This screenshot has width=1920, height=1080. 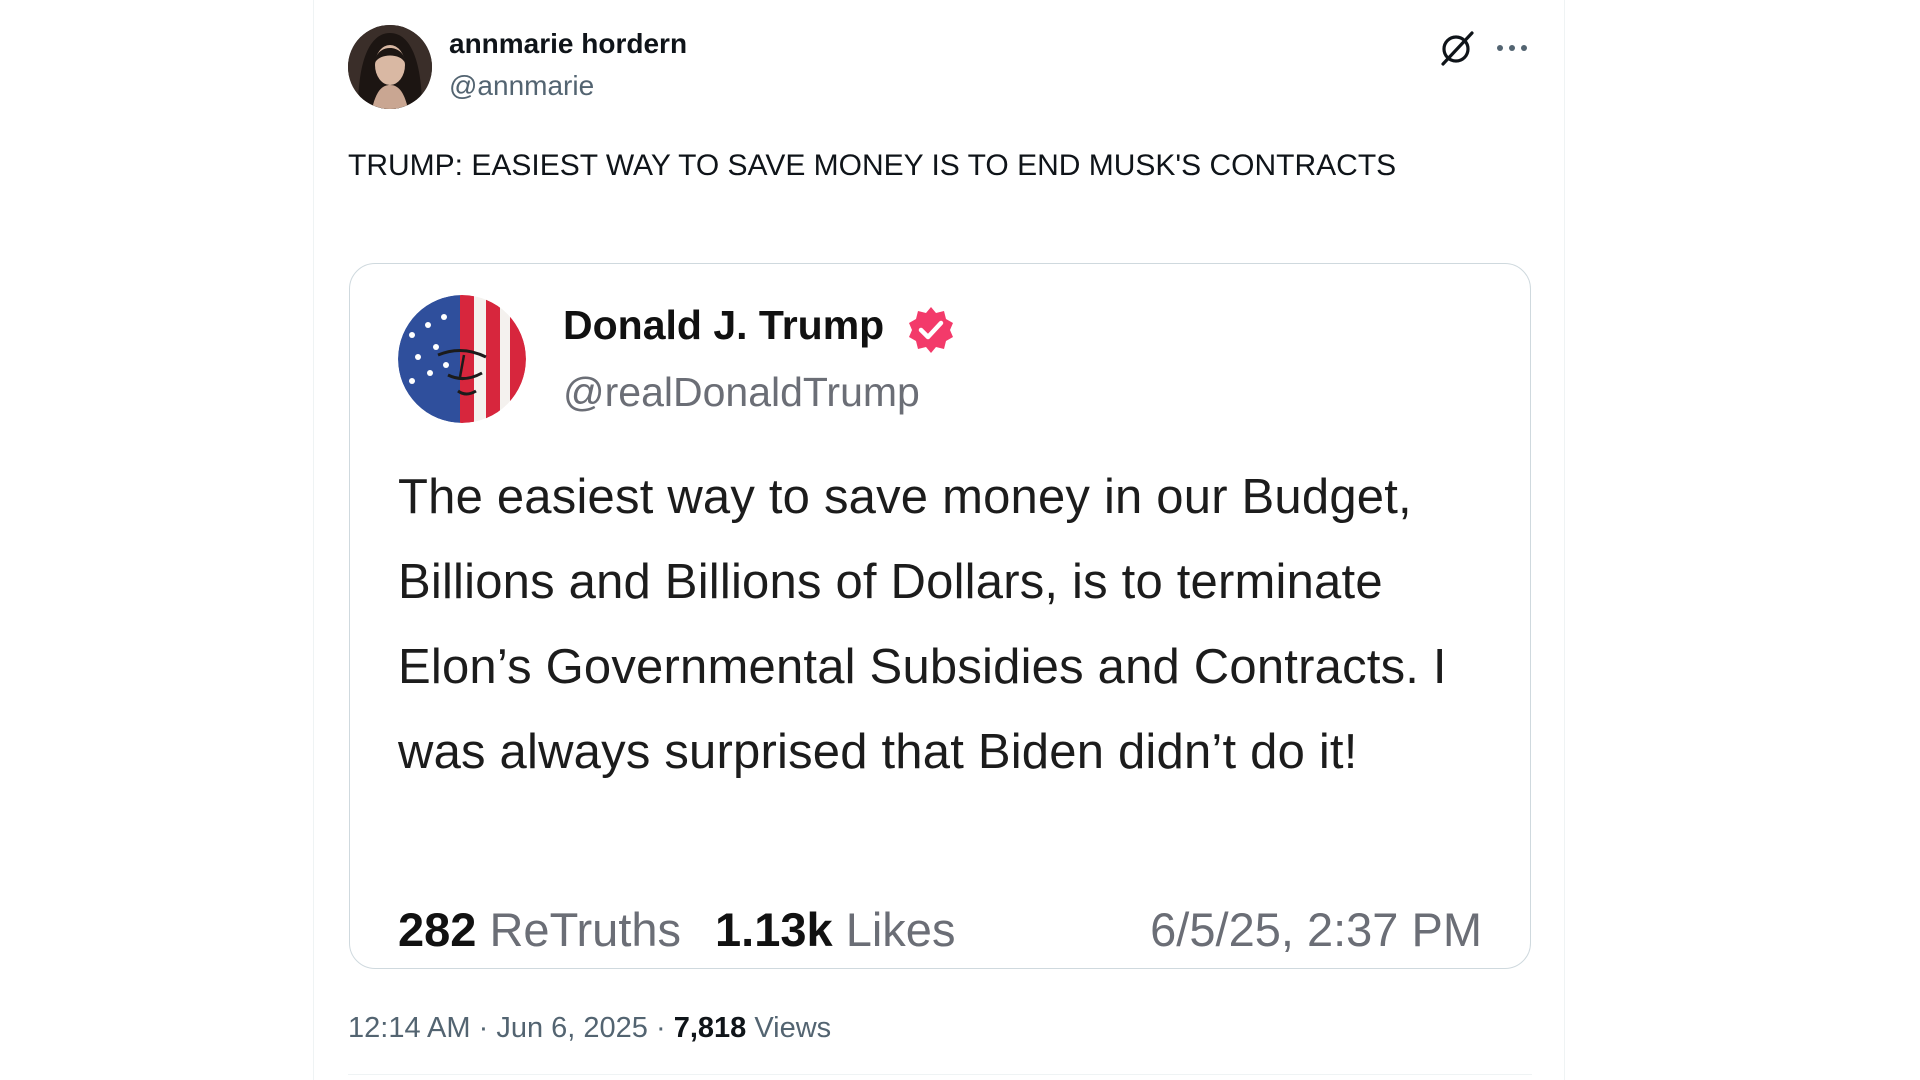 I want to click on divider, so click(x=940, y=1074).